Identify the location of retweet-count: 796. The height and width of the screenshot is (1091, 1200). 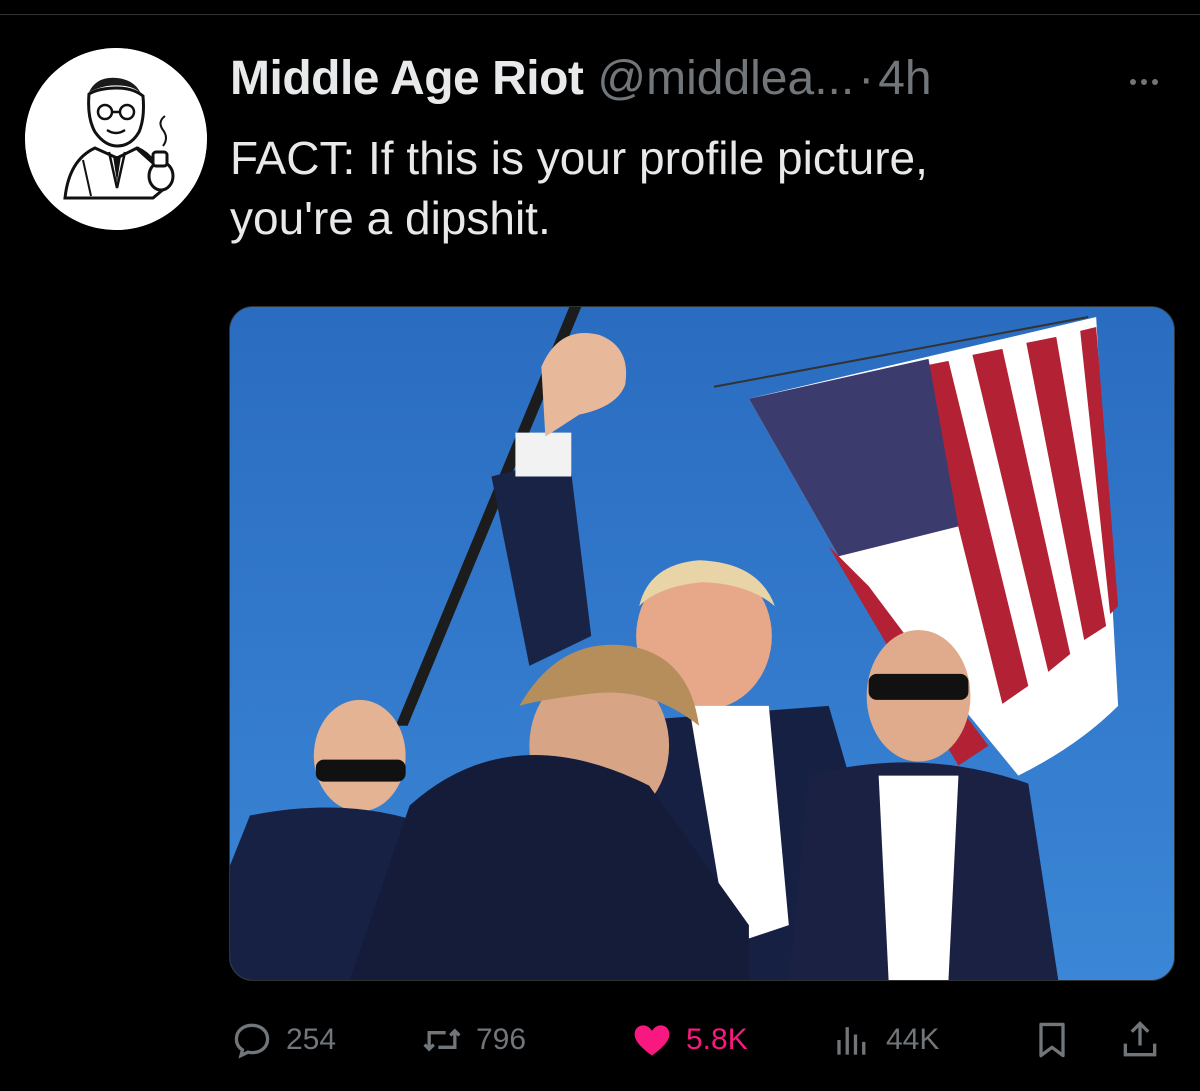
(501, 1039).